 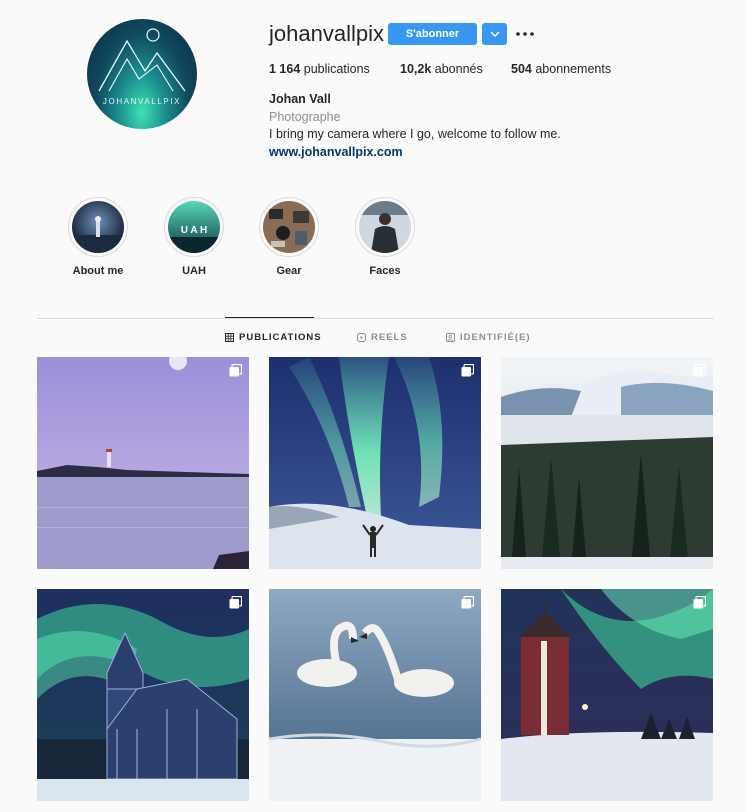 I want to click on posts-count: 1 164, so click(x=285, y=69).